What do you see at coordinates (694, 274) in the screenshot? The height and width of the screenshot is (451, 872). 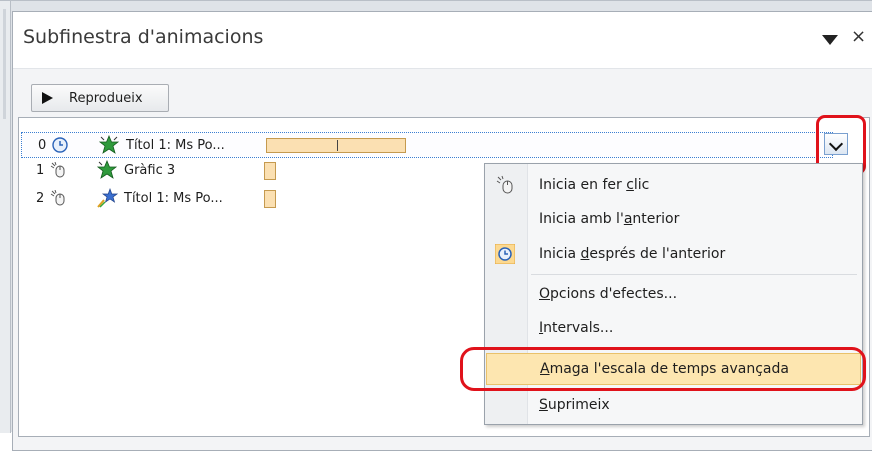 I see `menu-separator` at bounding box center [694, 274].